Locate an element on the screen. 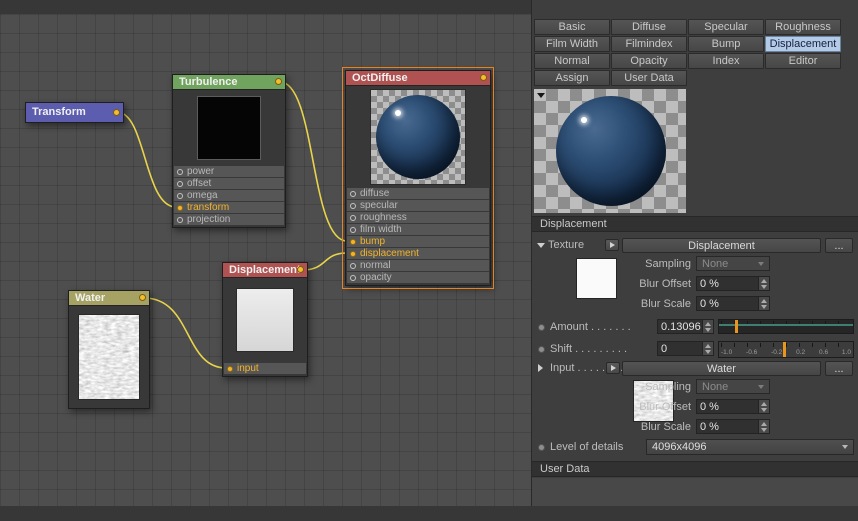 This screenshot has height=521, width=858. shift-option-dot is located at coordinates (541, 349).